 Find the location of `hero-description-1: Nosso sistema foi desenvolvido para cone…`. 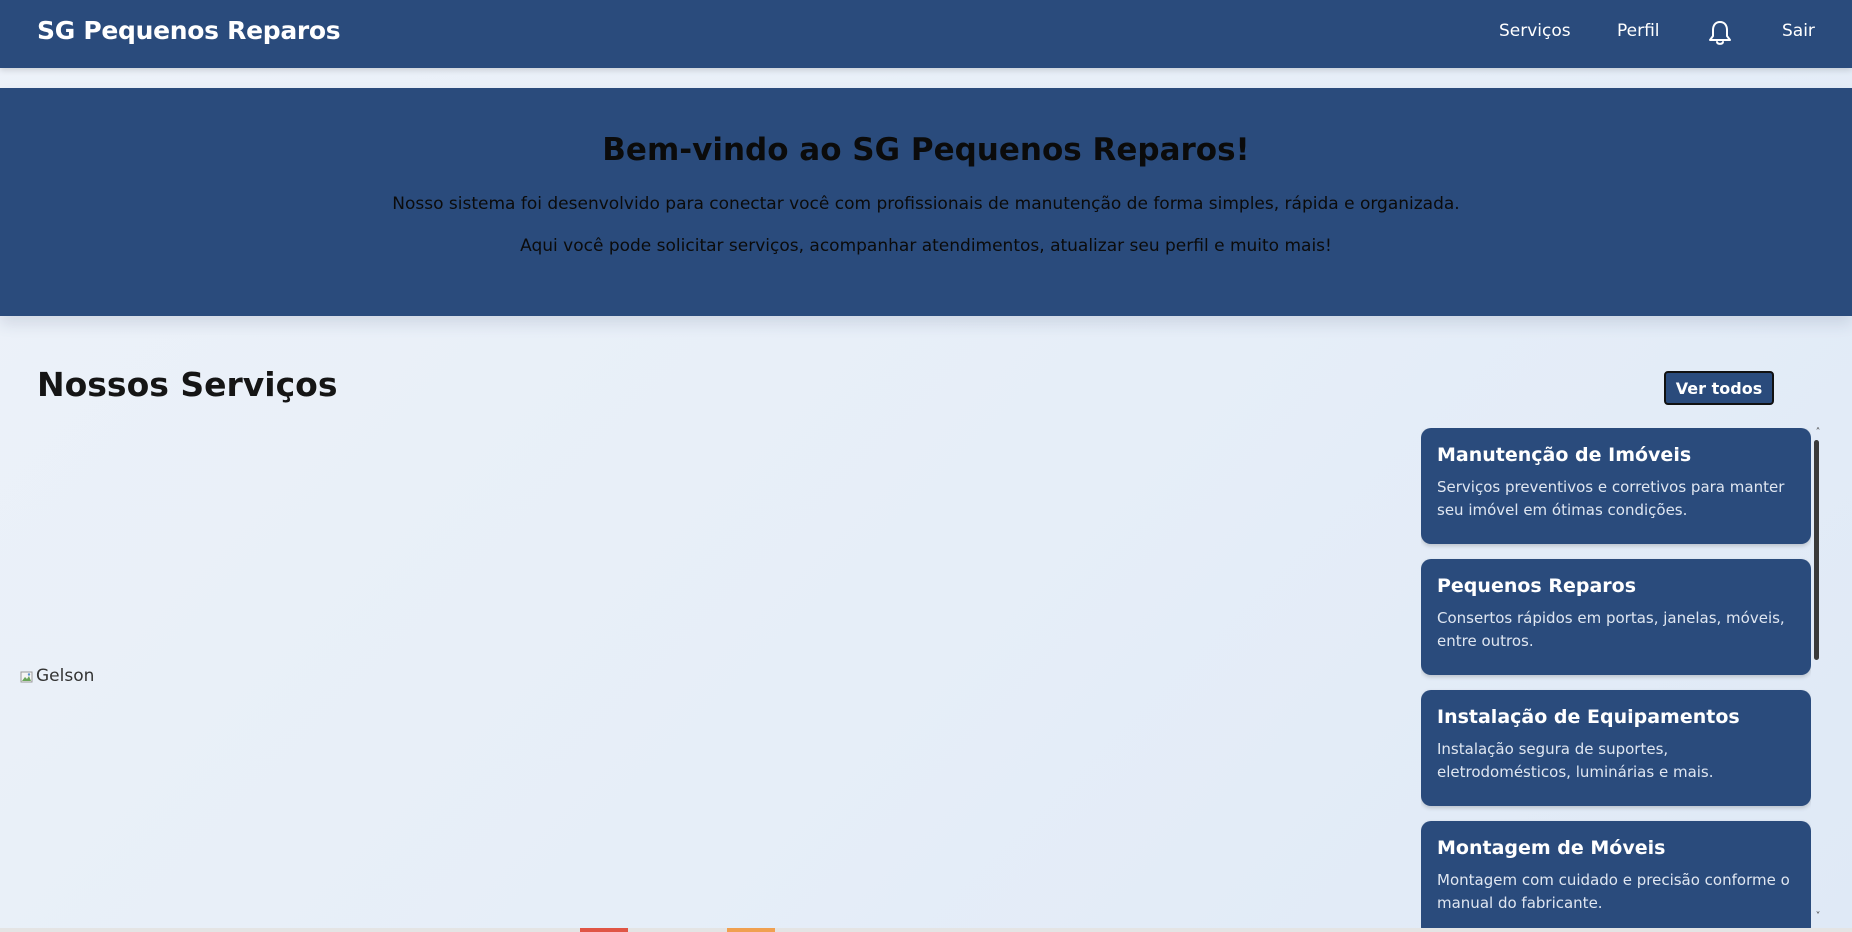

hero-description-1: Nosso sistema foi desenvolvido para cone… is located at coordinates (926, 204).